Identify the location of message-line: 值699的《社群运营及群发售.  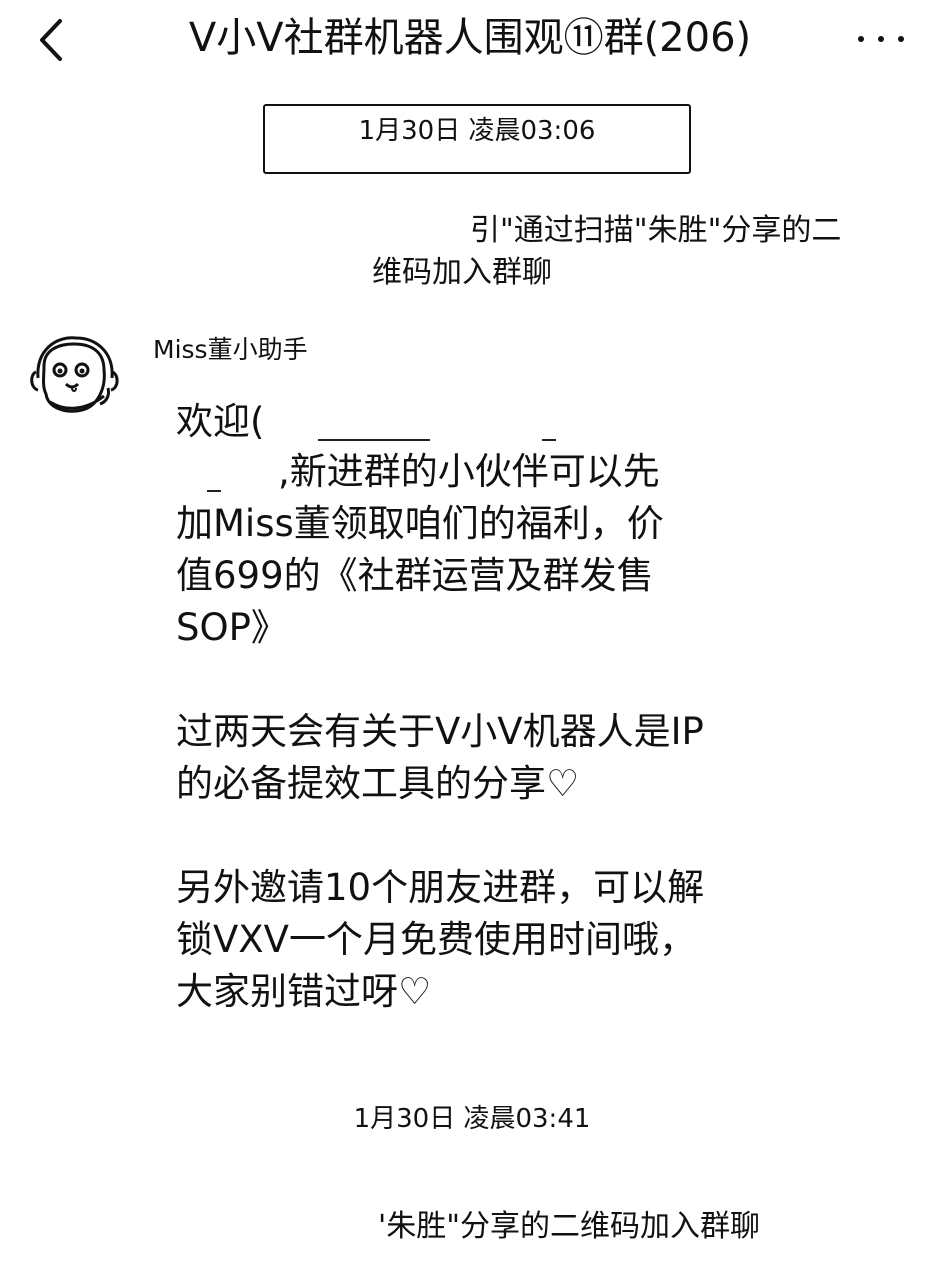
(415, 575).